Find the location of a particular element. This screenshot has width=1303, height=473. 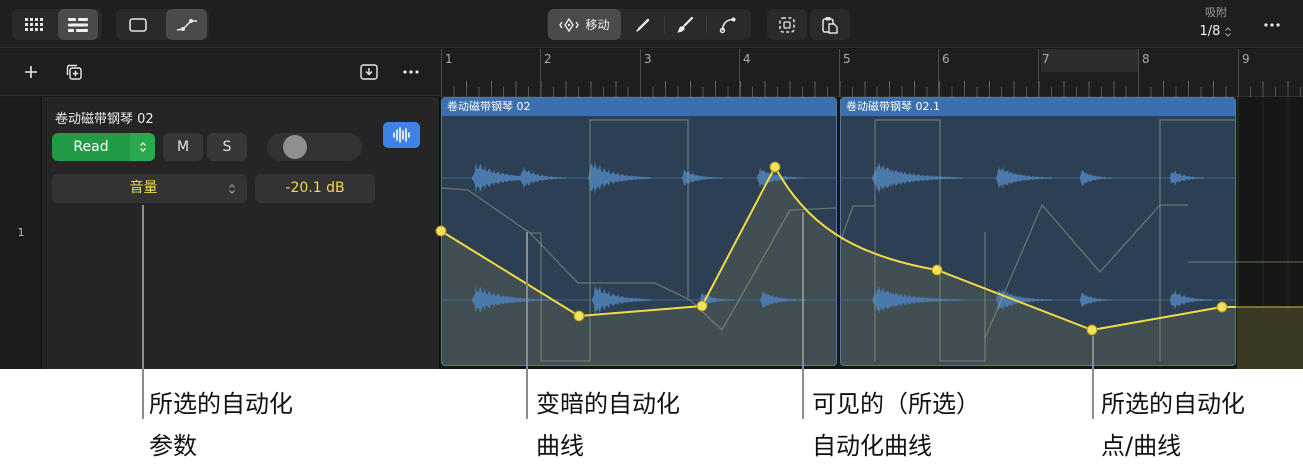

callout-text: 自动化曲线 is located at coordinates (872, 446).